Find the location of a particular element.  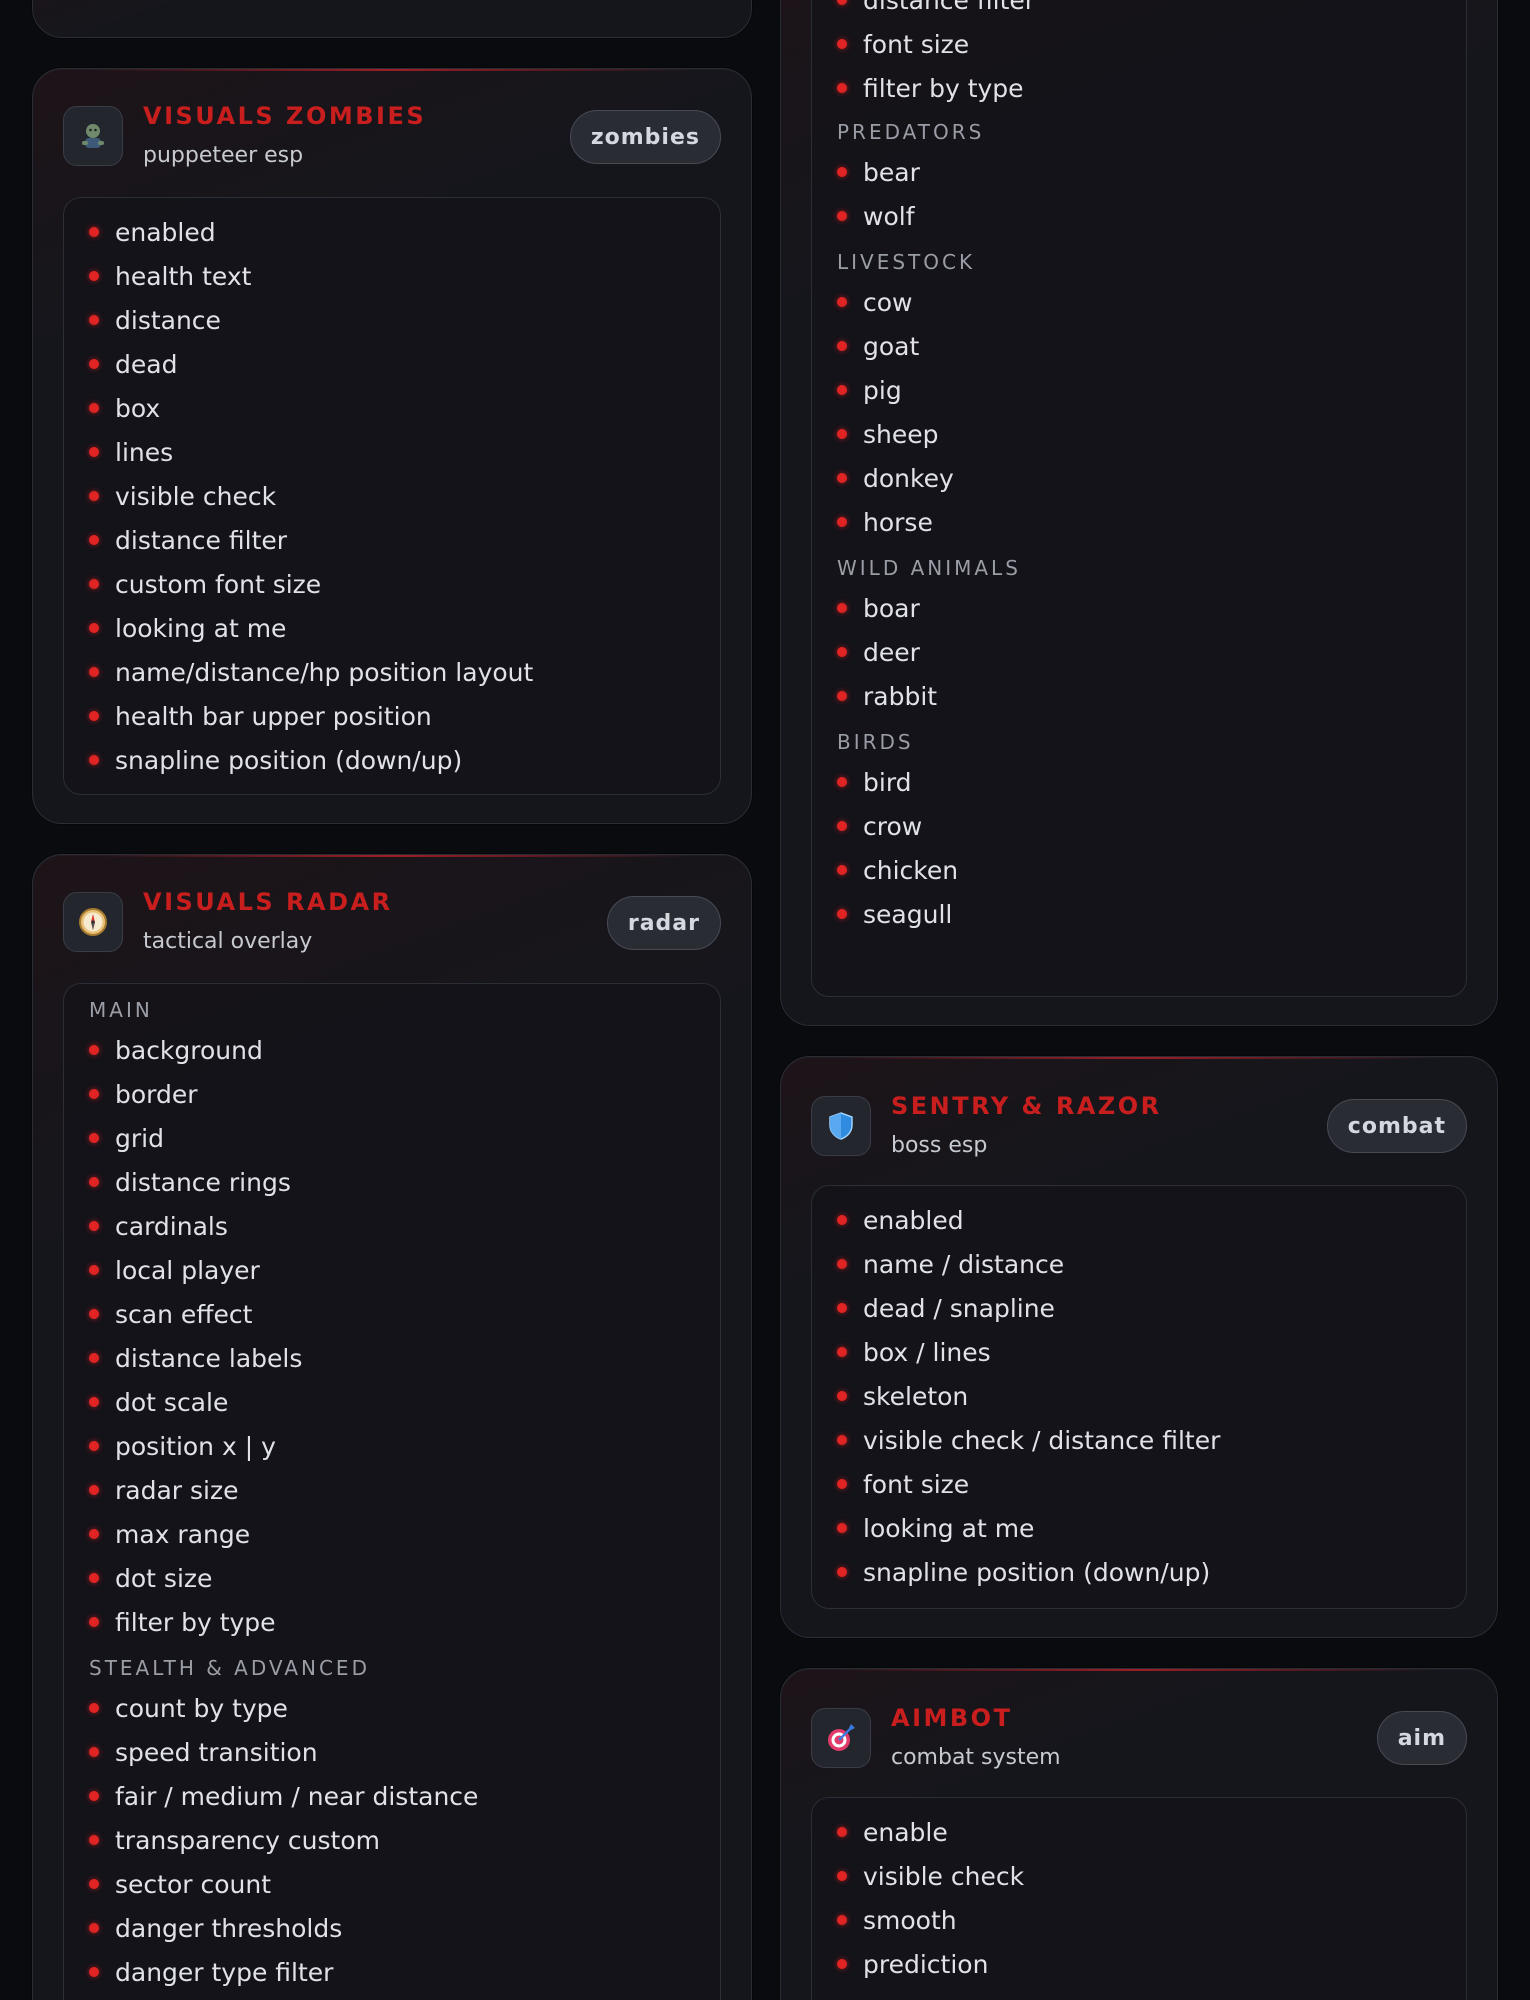

list-item: pig is located at coordinates (869, 390).